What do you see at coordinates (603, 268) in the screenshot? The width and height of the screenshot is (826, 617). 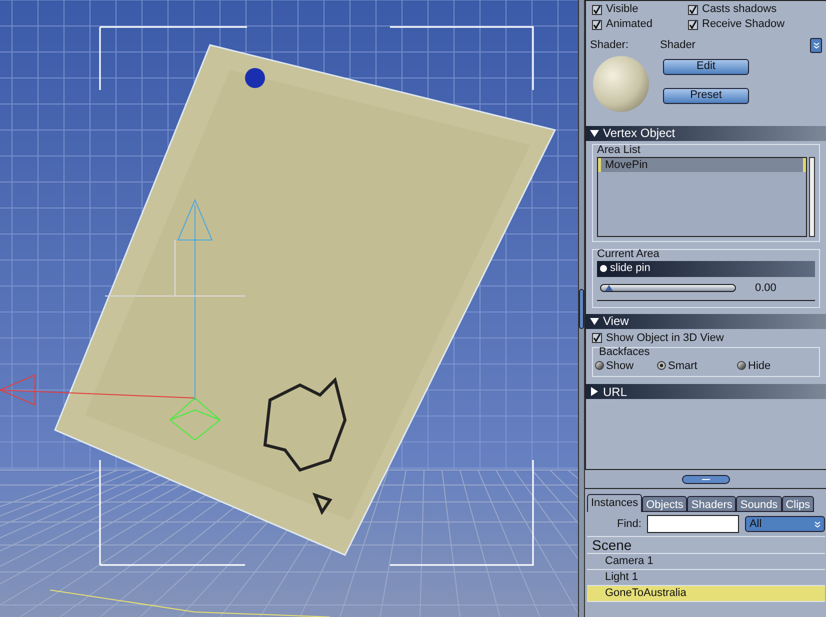 I see `bullet-icon` at bounding box center [603, 268].